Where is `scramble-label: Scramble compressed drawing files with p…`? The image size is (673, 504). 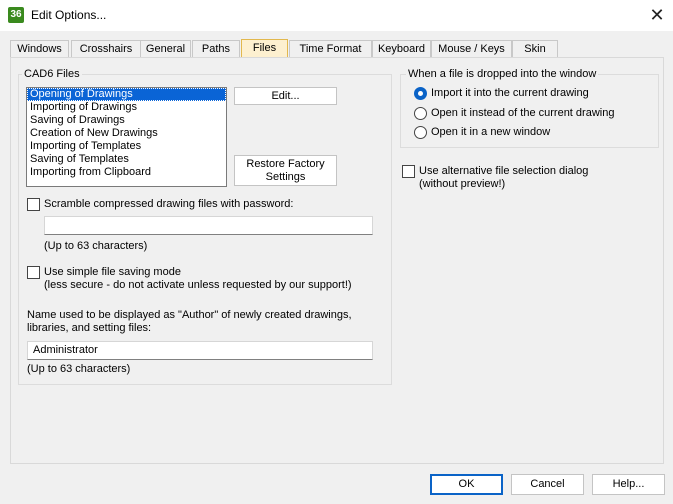 scramble-label: Scramble compressed drawing files with p… is located at coordinates (169, 204).